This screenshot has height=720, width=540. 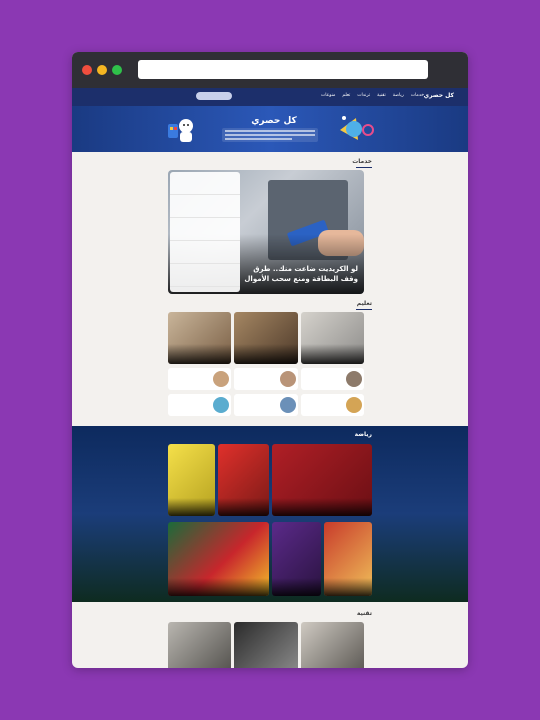 I want to click on nav-item-sports: رياضة, so click(x=398, y=95).